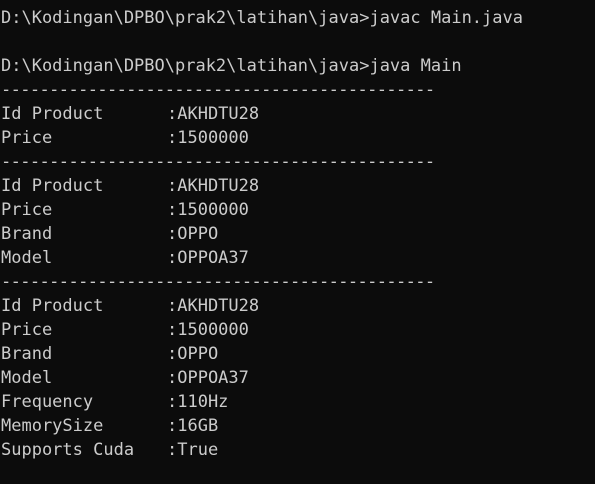  Describe the element at coordinates (198, 402) in the screenshot. I see `field-value: :110Hz` at that location.